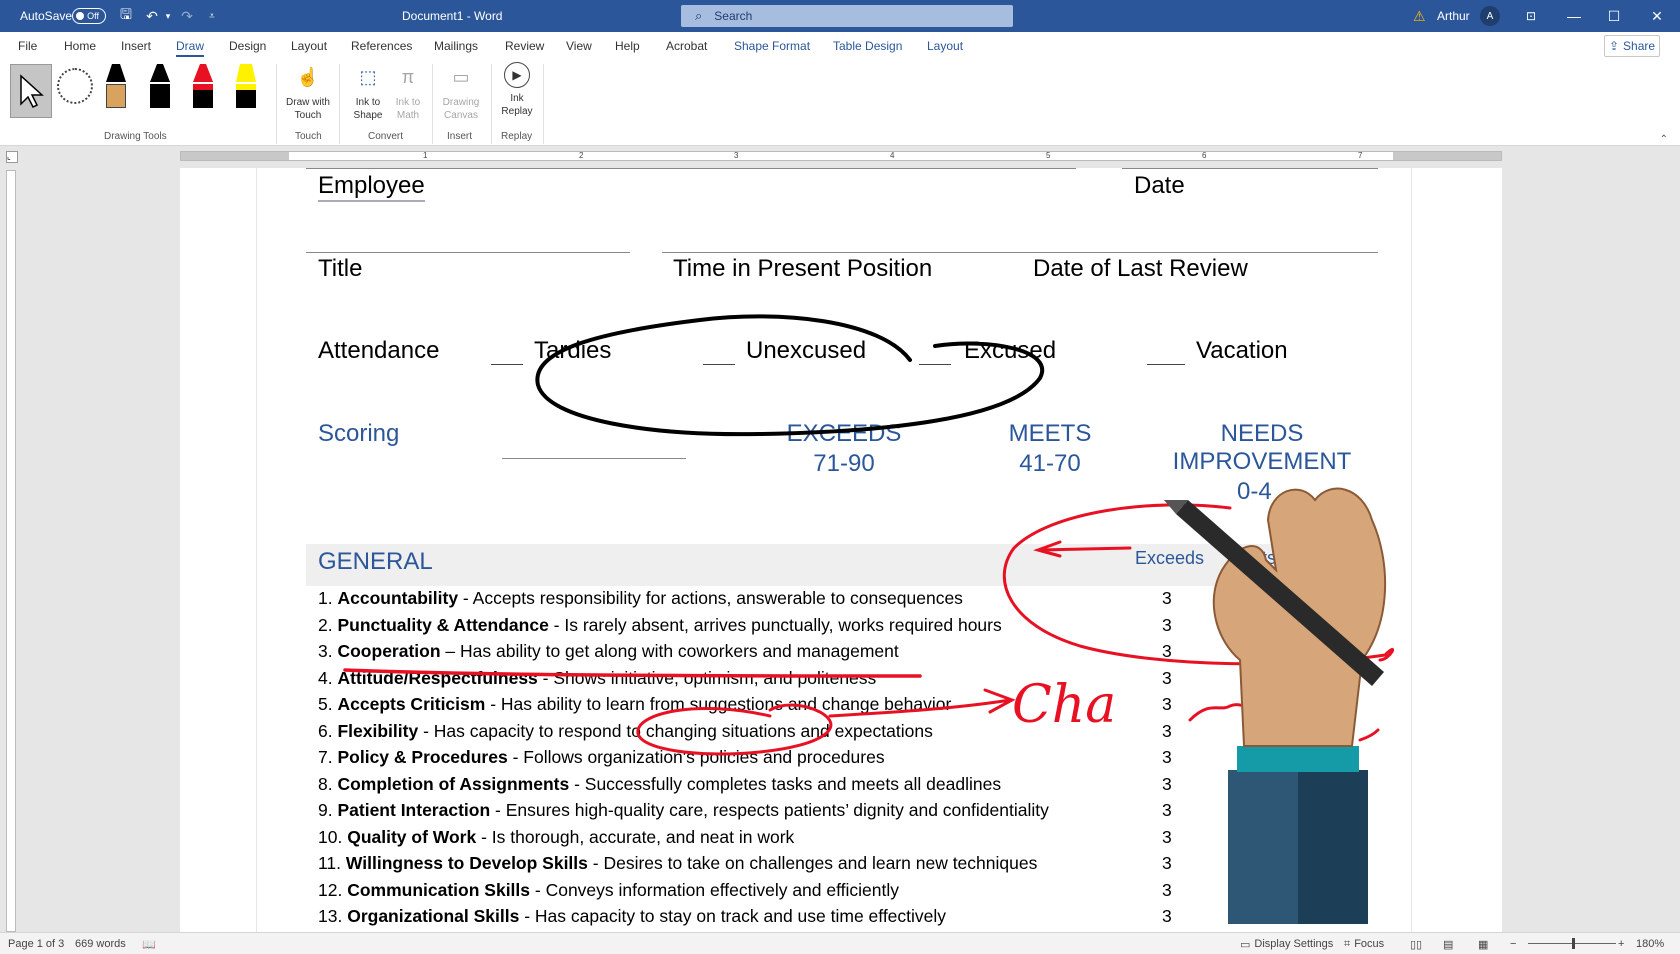 The width and height of the screenshot is (1680, 954). I want to click on page-count: Page 1 of 3, so click(36, 943).